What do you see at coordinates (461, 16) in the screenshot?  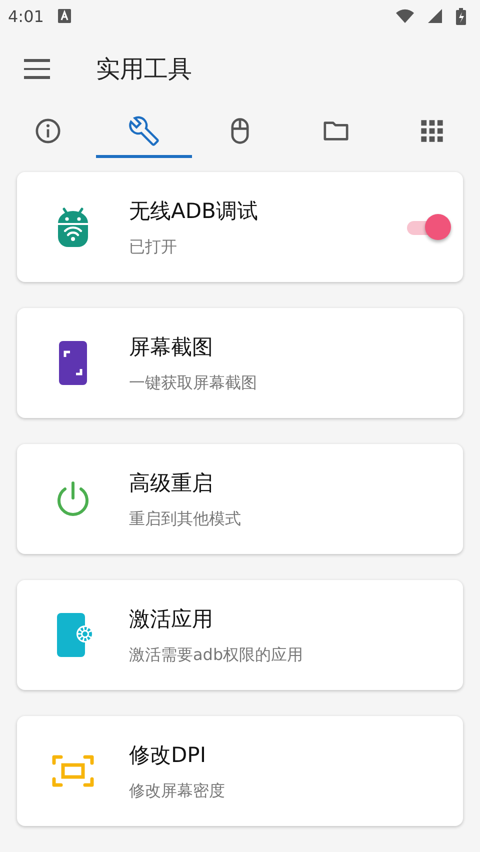 I see `battery-icon` at bounding box center [461, 16].